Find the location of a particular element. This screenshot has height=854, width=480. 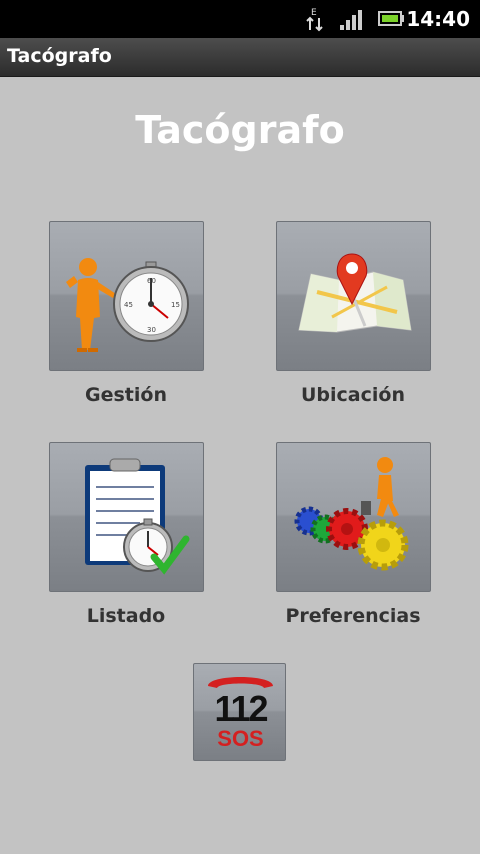

status-bar: E 14:40 is located at coordinates (240, 19).